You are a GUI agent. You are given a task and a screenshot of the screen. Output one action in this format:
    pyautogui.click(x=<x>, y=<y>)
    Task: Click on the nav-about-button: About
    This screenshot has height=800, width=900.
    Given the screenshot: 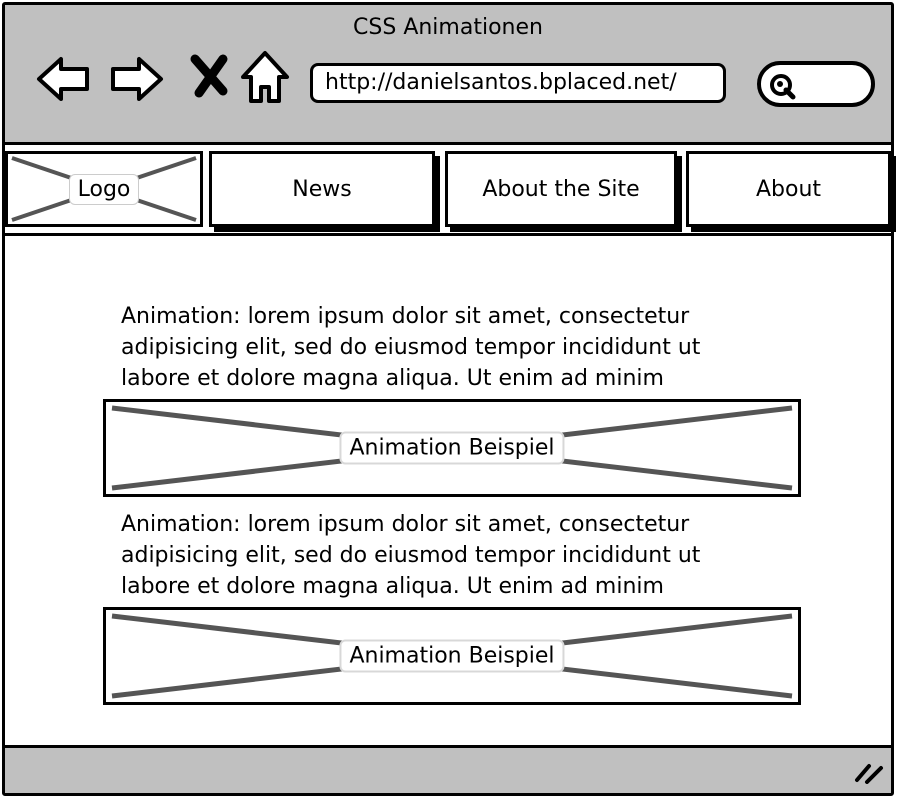 What is the action you would take?
    pyautogui.click(x=788, y=189)
    